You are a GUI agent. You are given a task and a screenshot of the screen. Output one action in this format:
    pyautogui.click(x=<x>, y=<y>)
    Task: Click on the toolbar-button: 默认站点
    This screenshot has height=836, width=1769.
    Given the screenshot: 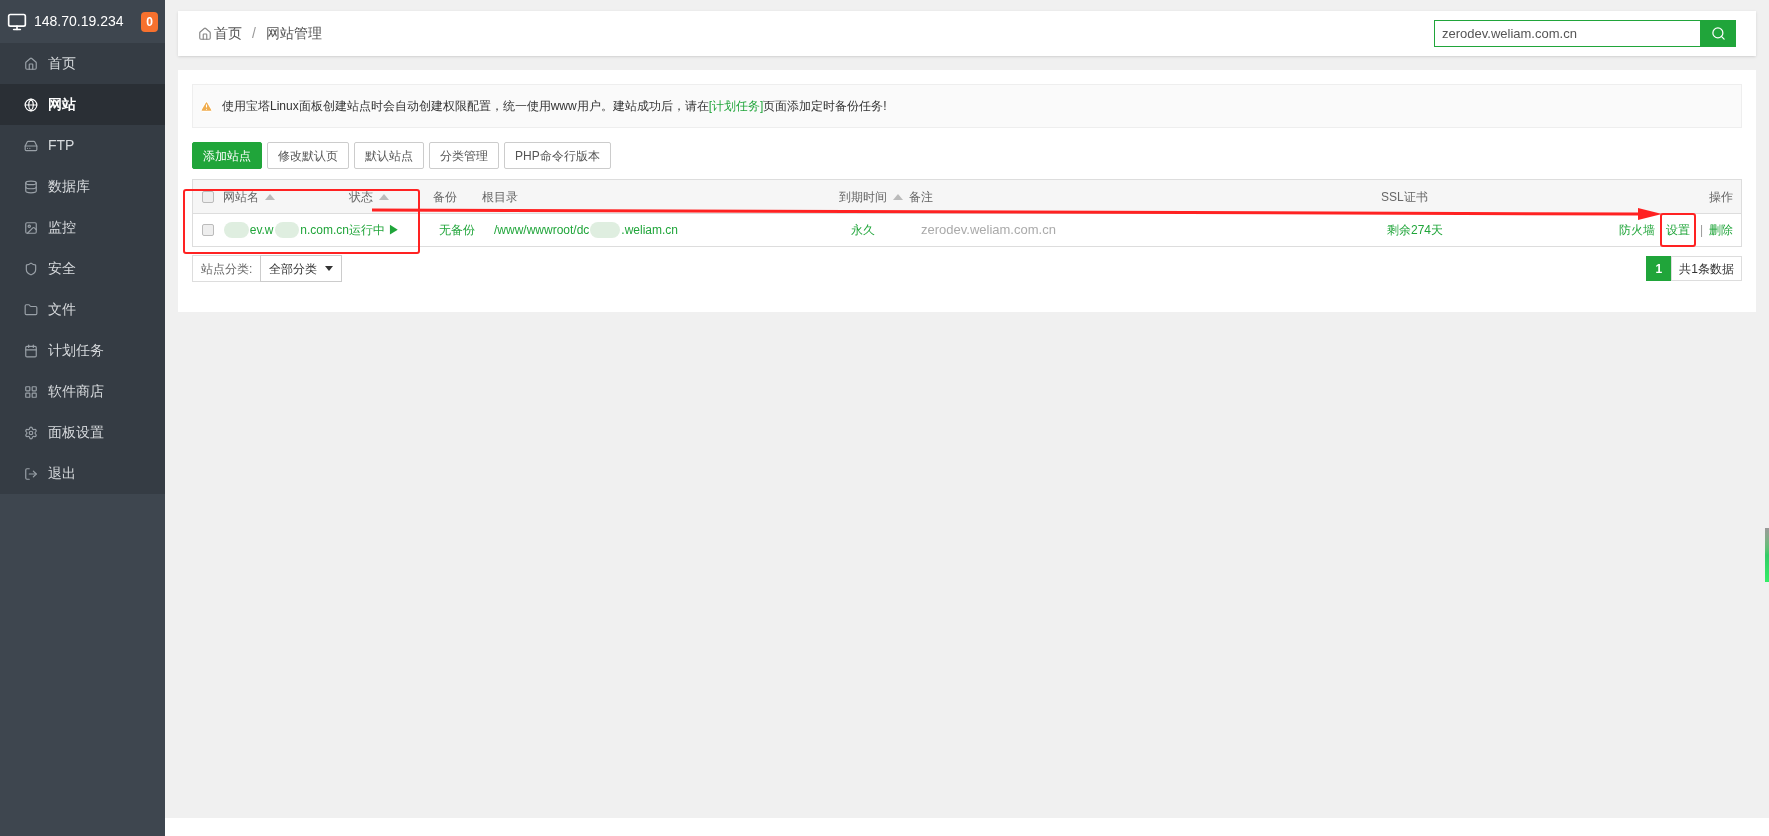 What is the action you would take?
    pyautogui.click(x=389, y=155)
    